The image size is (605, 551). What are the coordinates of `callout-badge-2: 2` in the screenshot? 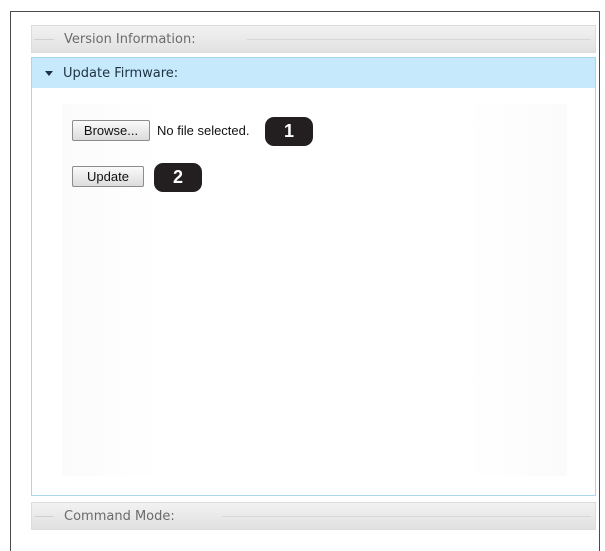 It's located at (178, 177).